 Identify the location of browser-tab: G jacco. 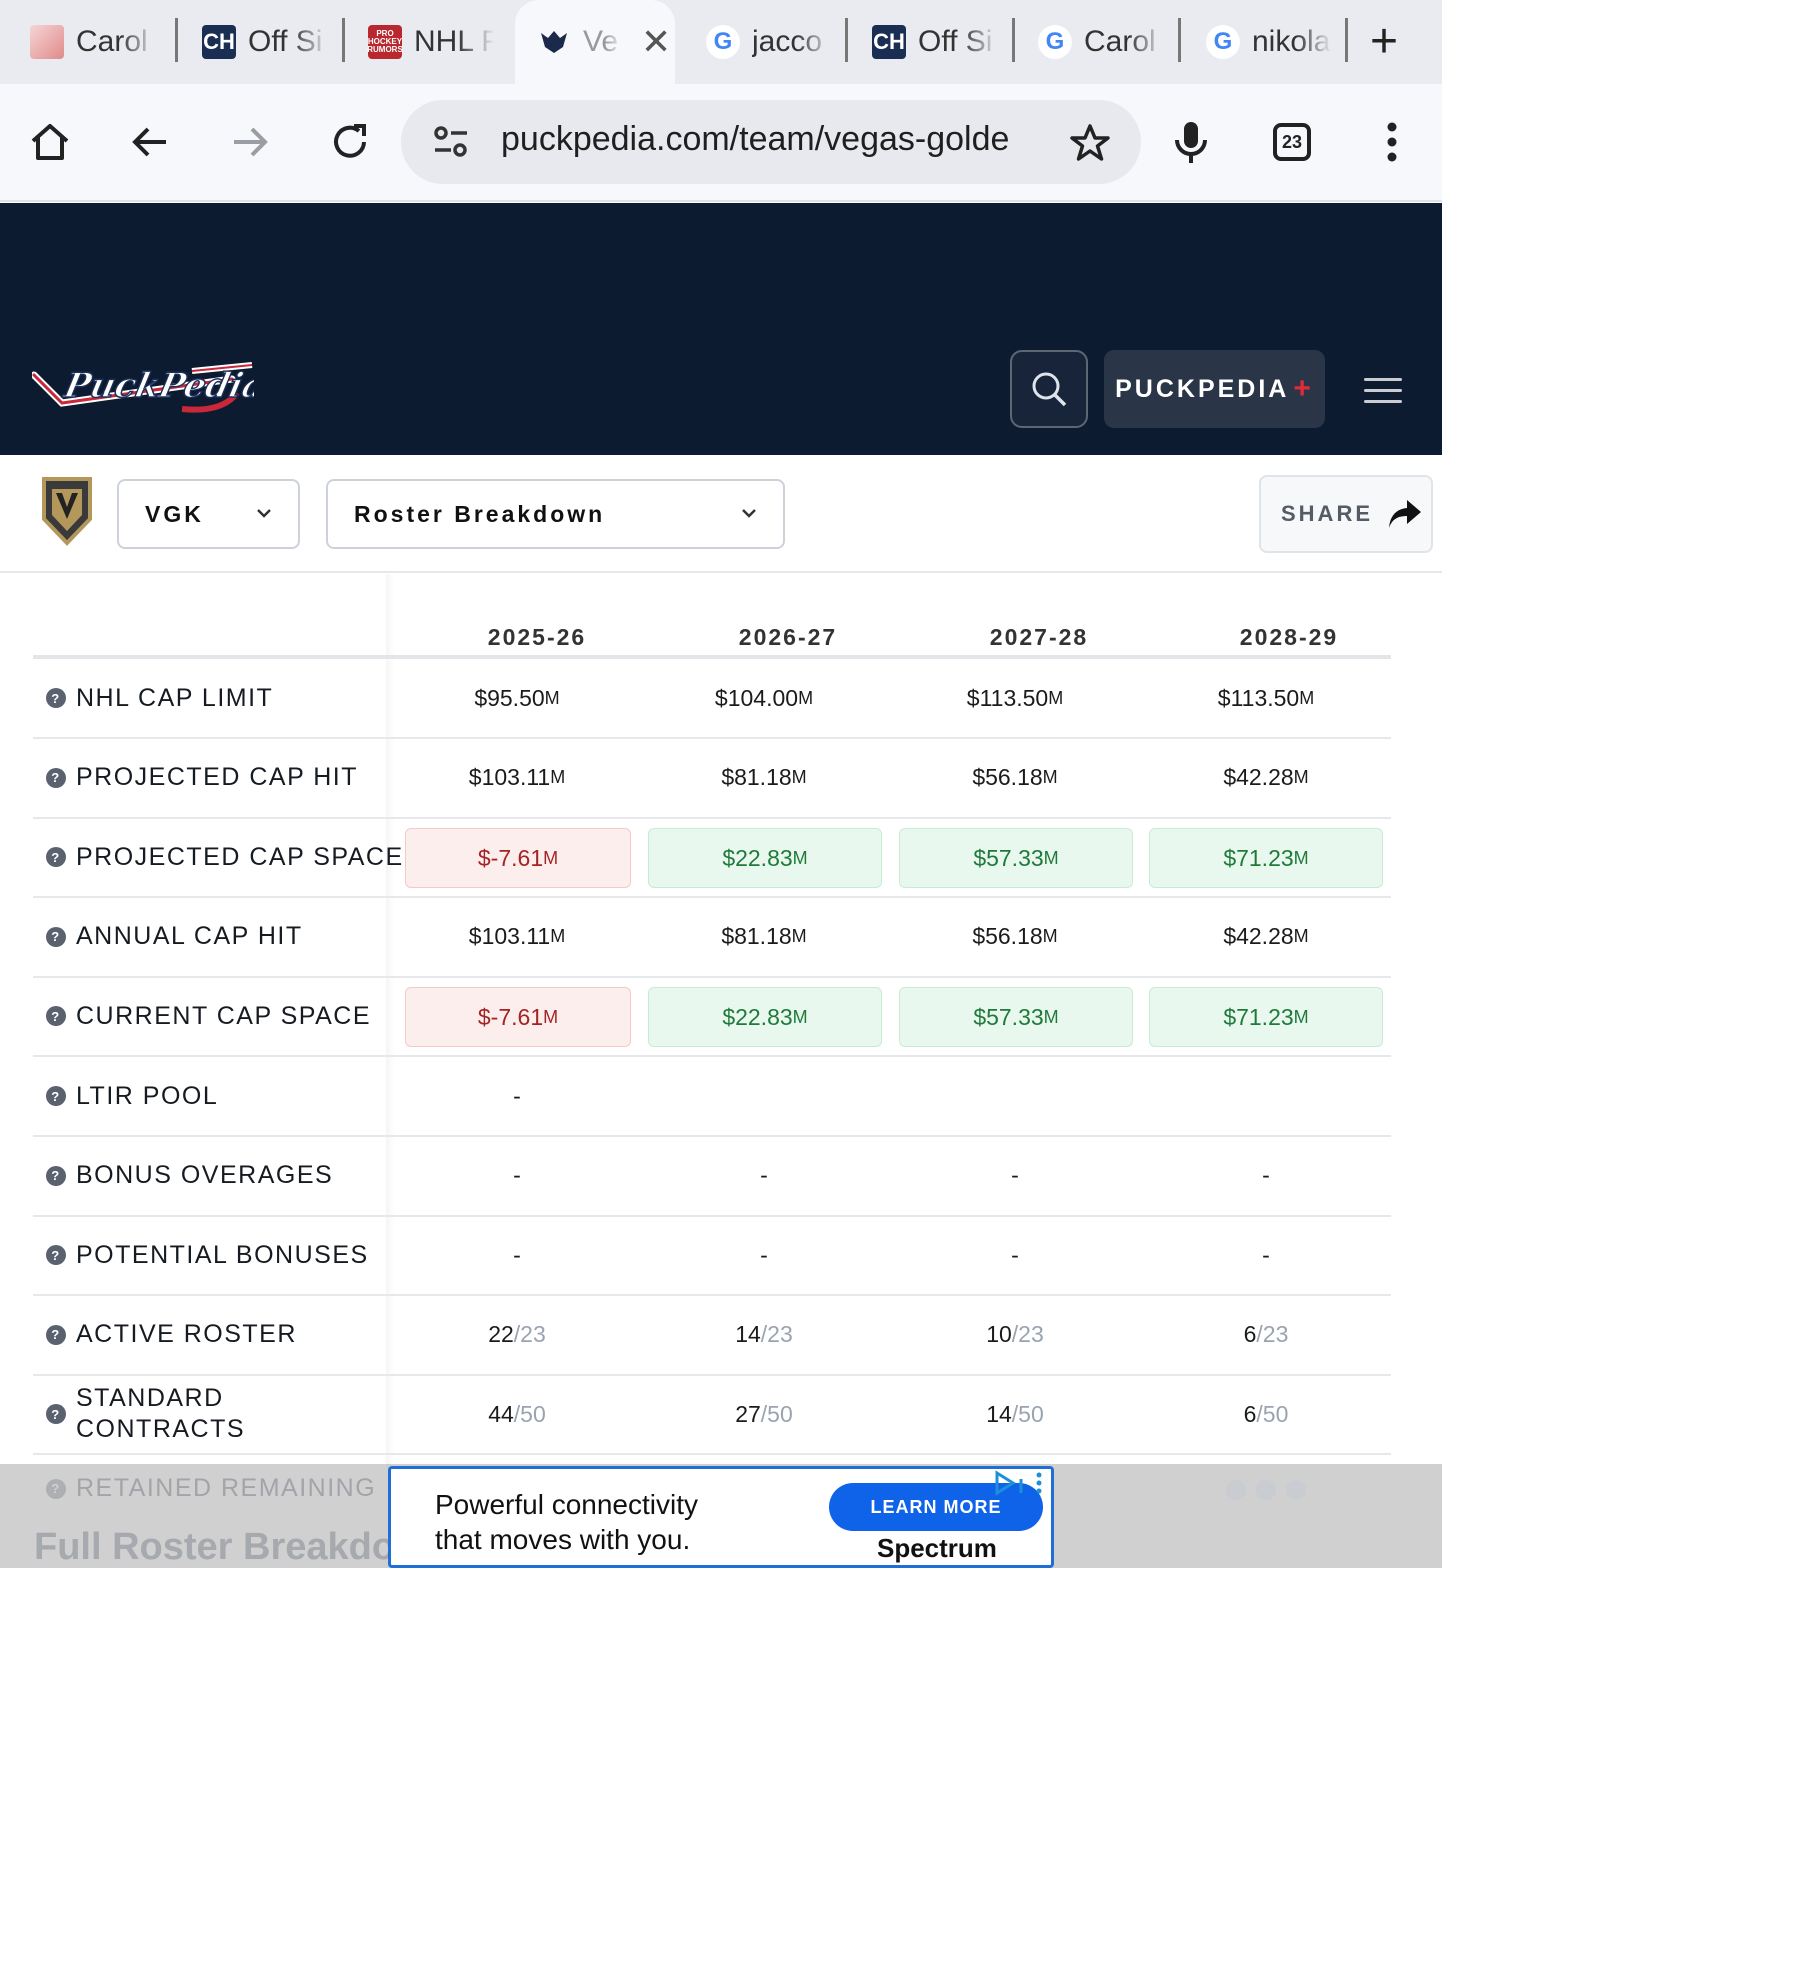
(761, 42).